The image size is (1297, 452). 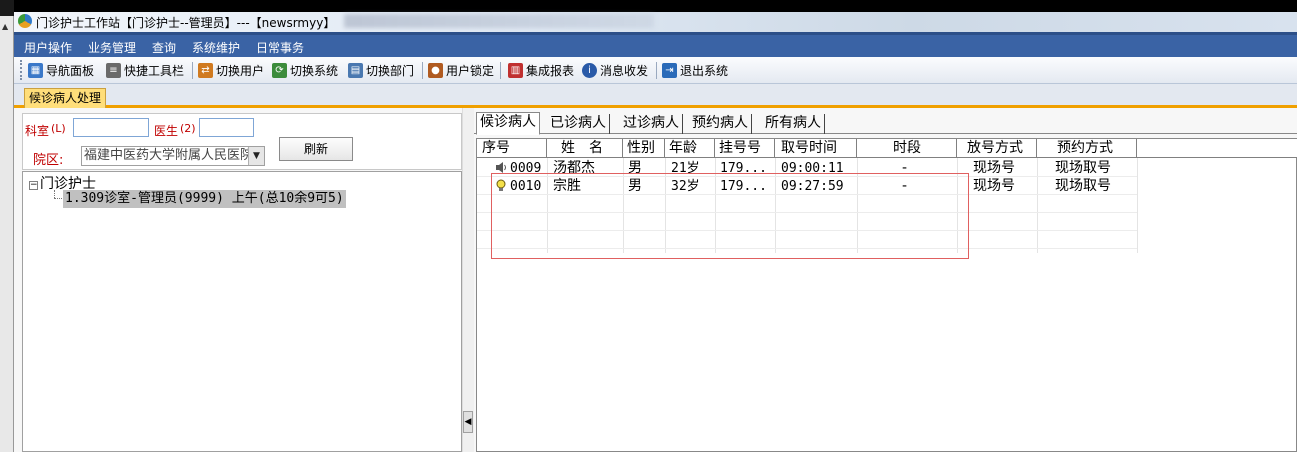 What do you see at coordinates (578, 124) in the screenshot?
I see `tab-seen-patients: 已诊病人` at bounding box center [578, 124].